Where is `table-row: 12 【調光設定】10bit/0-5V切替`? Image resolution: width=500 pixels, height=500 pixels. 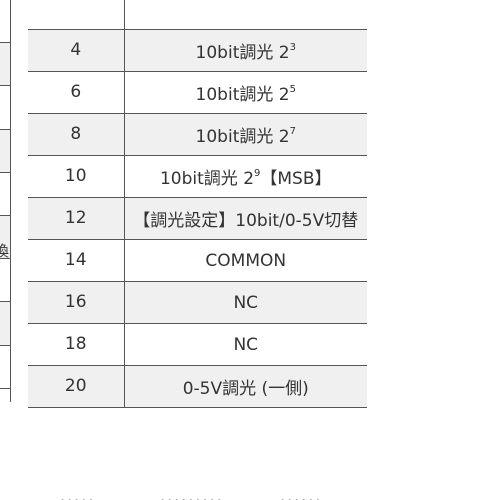
table-row: 12 【調光設定】10bit/0-5V切替 is located at coordinates (197, 218).